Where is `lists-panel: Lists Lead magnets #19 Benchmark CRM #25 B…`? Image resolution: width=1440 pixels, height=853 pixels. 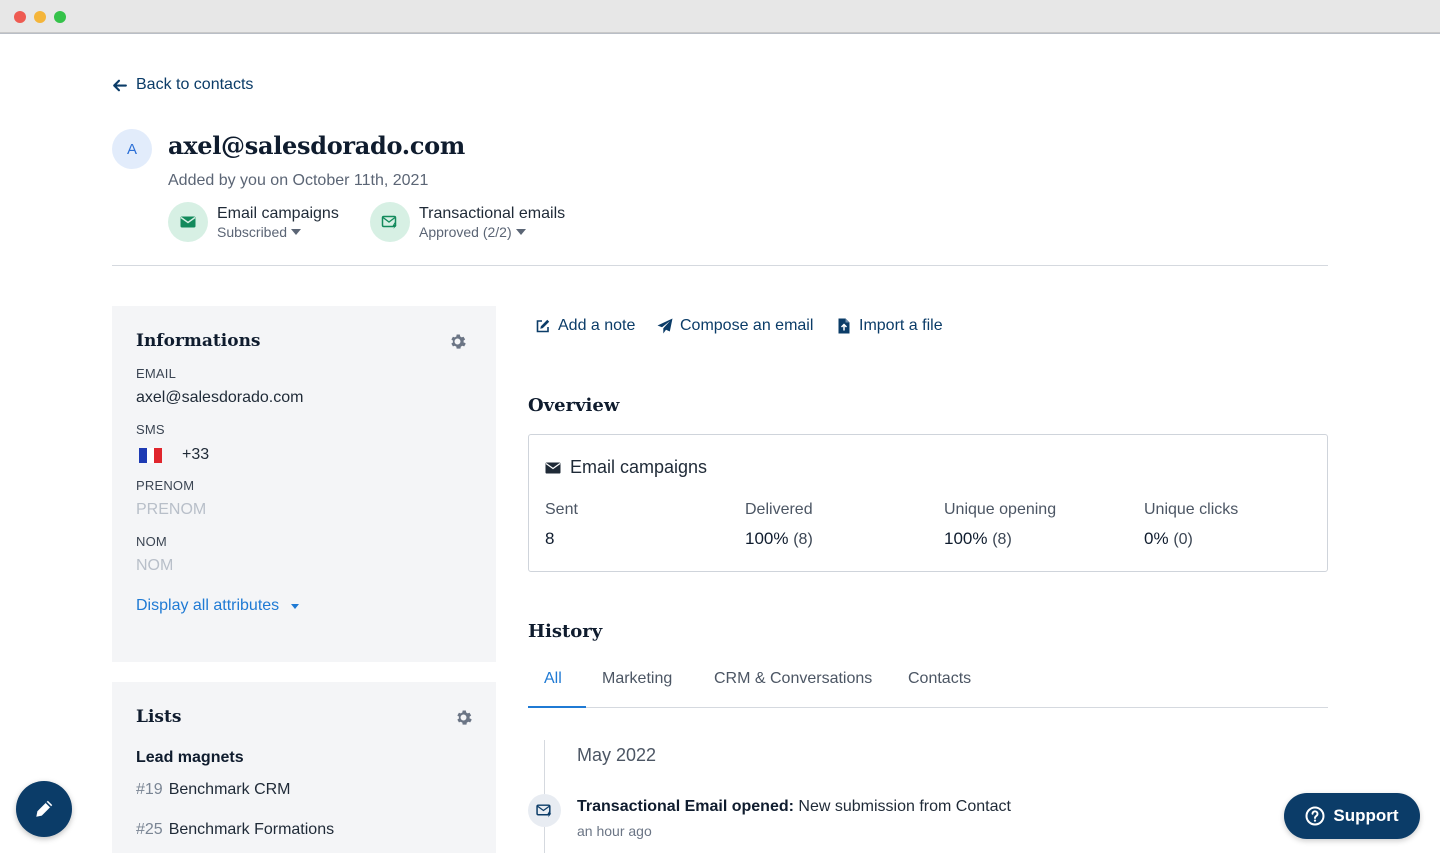
lists-panel: Lists Lead magnets #19 Benchmark CRM #25 B… is located at coordinates (304, 767).